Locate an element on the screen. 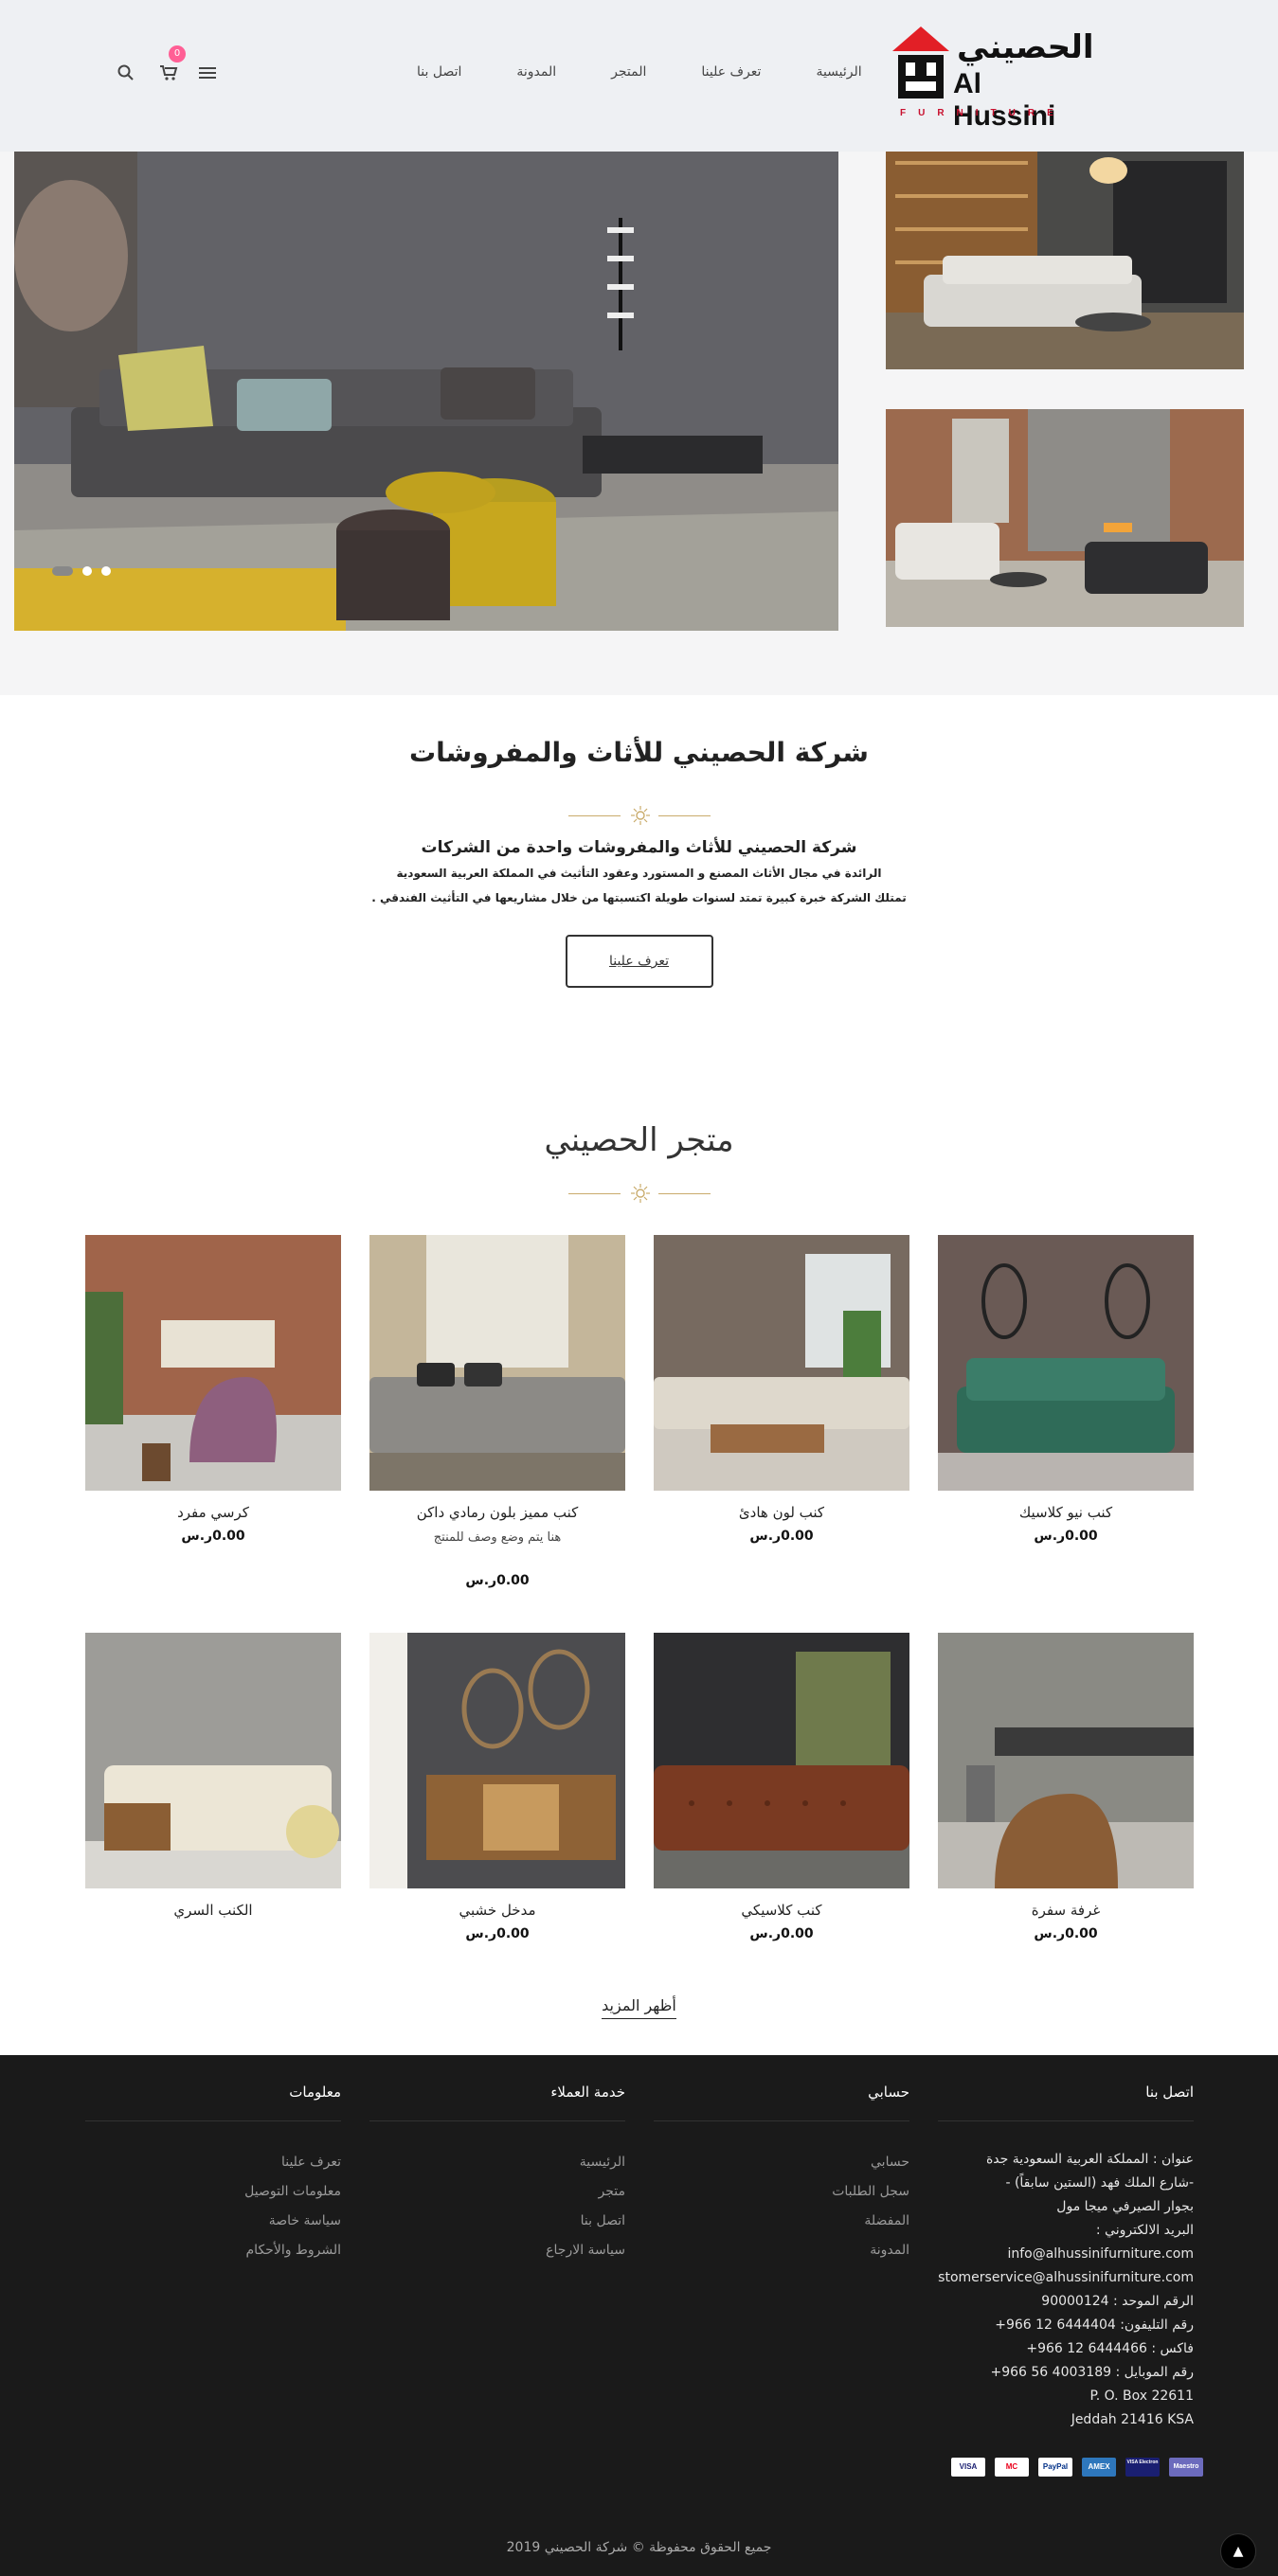  product-name: كرسي مفرد is located at coordinates (213, 1512).